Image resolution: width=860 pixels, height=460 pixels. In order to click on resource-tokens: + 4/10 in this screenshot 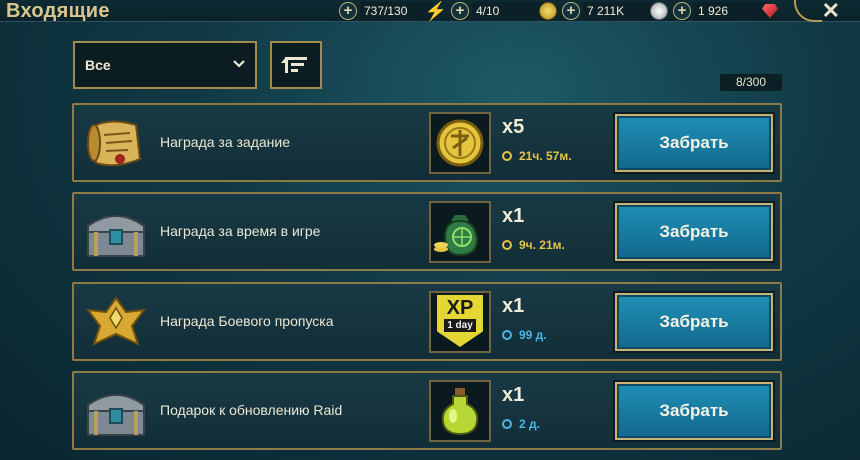, I will do `click(504, 11)`.